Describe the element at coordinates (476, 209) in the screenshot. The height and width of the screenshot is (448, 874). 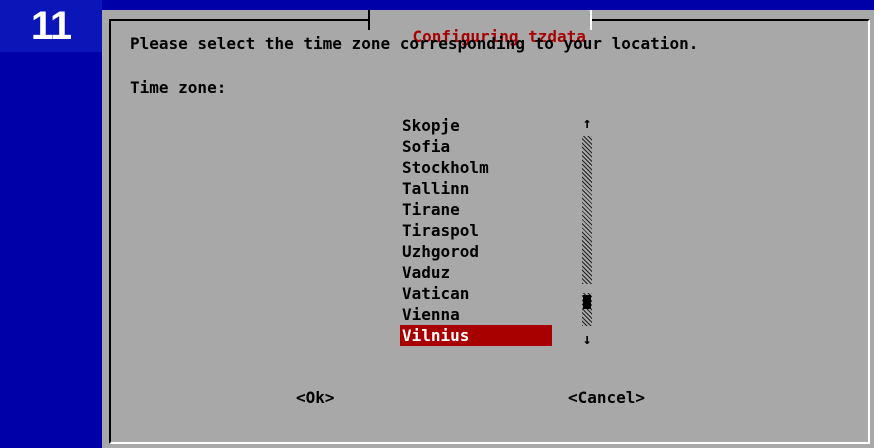
I see `list-item: Tirane` at that location.